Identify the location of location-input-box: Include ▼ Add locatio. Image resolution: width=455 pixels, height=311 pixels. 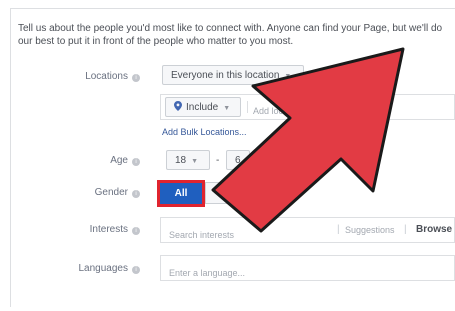
(307, 107).